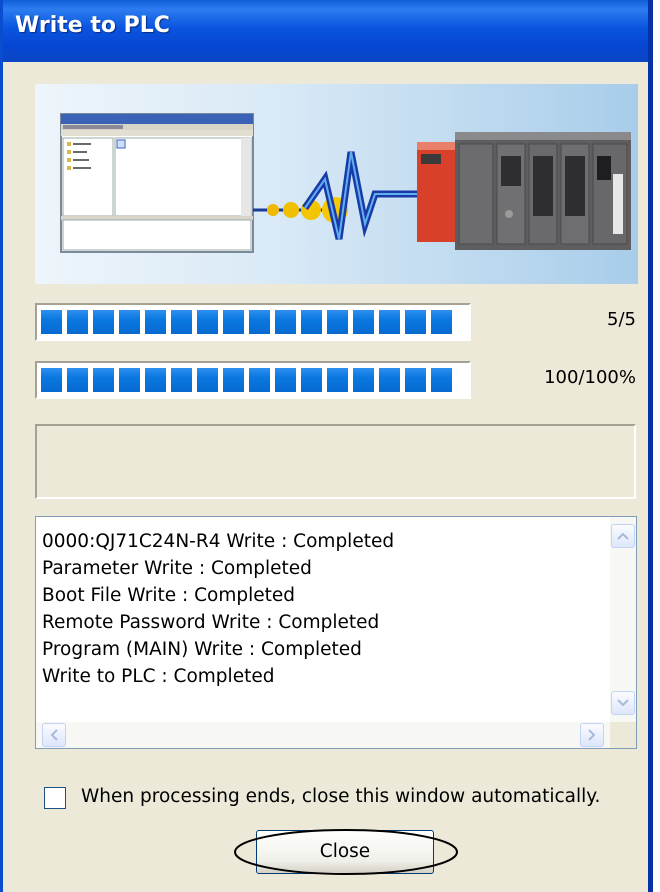 This screenshot has width=660, height=892. I want to click on item-progress-bar, so click(253, 322).